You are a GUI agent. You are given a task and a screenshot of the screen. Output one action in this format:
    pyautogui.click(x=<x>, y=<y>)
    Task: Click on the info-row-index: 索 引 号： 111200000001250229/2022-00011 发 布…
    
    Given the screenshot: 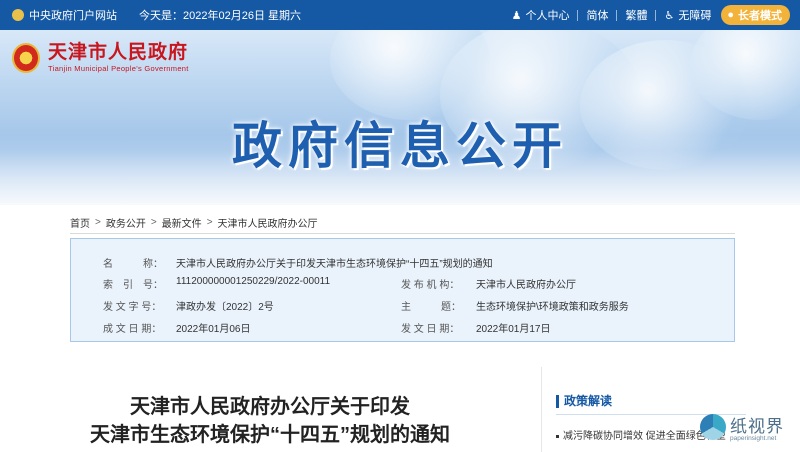 What is the action you would take?
    pyautogui.click(x=402, y=283)
    